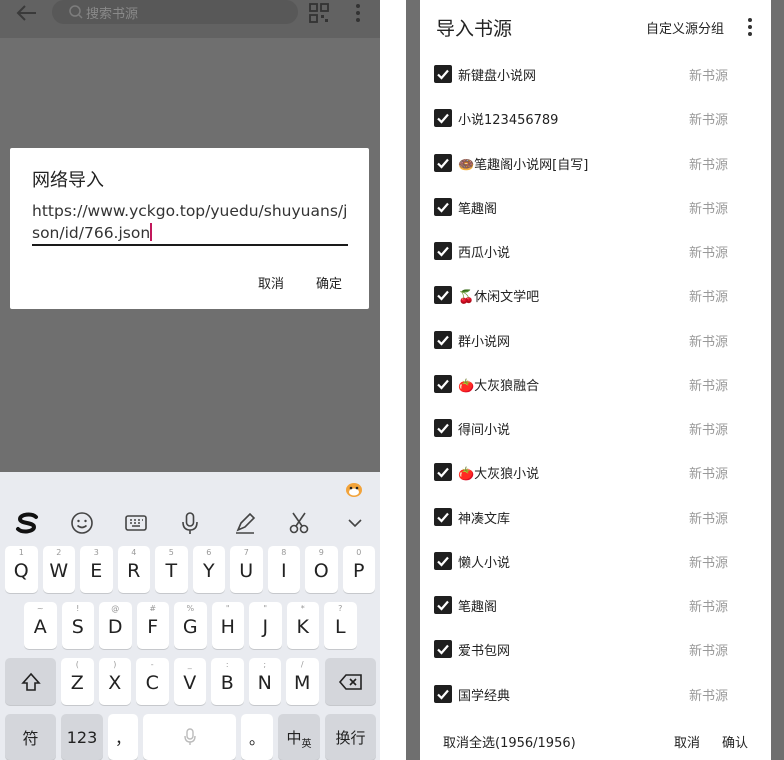 This screenshot has width=784, height=760. Describe the element at coordinates (171, 569) in the screenshot. I see `key-t: 5T` at that location.